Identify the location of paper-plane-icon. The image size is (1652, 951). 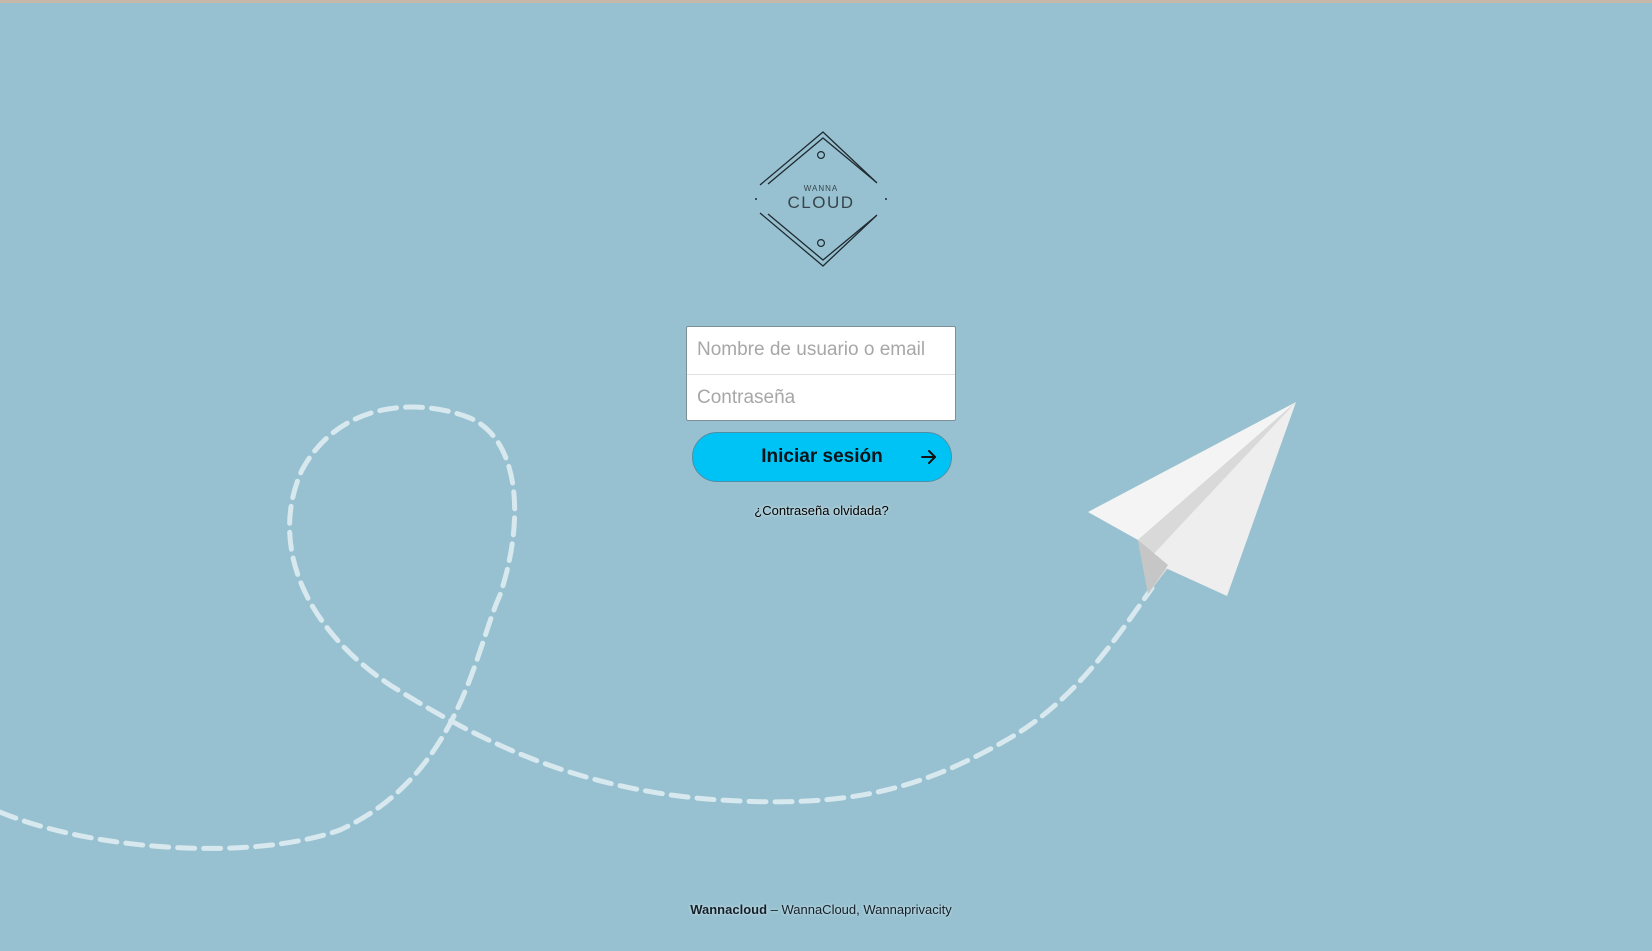
(1192, 499).